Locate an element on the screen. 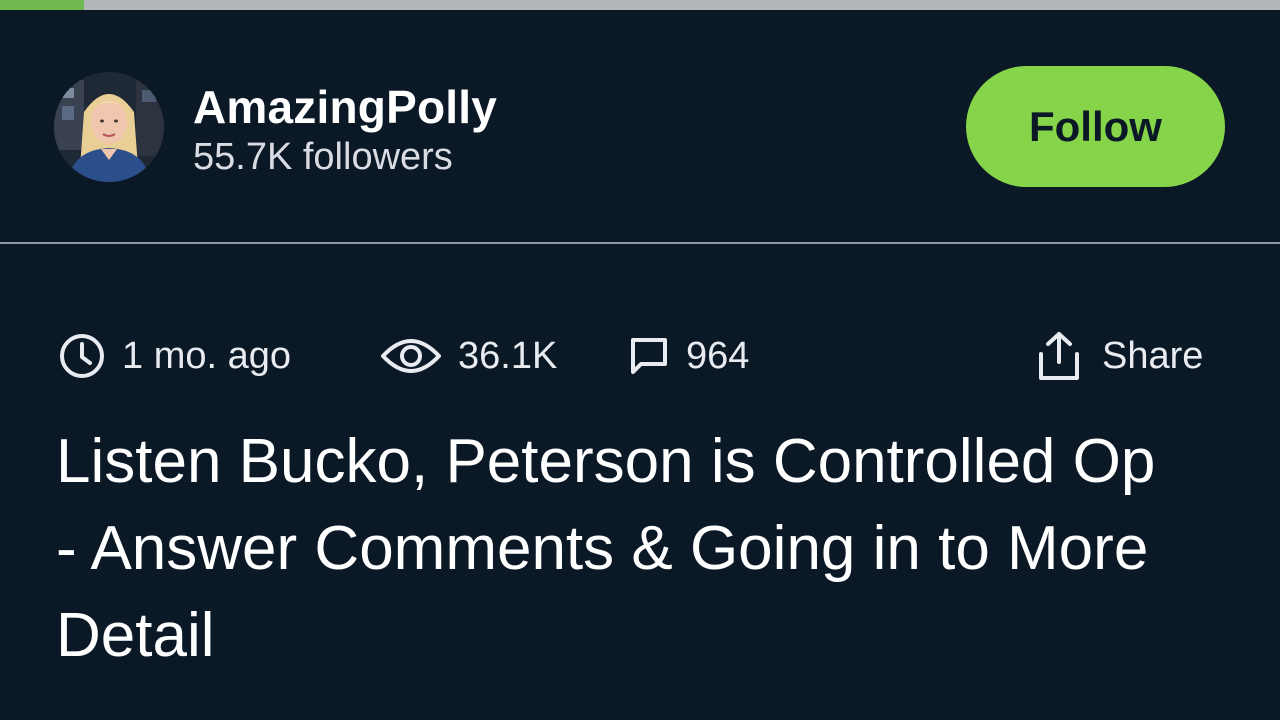 This screenshot has width=1280, height=720. avatar is located at coordinates (109, 127).